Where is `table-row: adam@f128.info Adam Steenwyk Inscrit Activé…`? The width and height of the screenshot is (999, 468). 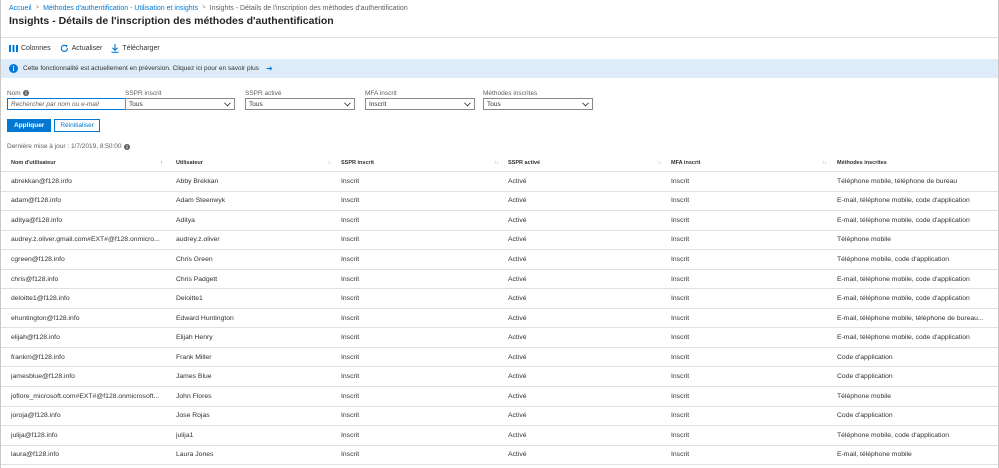
table-row: adam@f128.info Adam Steenwyk Inscrit Activé… is located at coordinates (499, 202).